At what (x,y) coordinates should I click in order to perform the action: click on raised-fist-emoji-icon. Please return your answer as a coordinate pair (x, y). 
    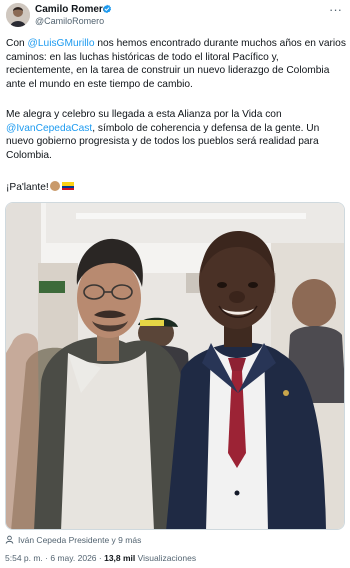
    Looking at the image, I should click on (54, 186).